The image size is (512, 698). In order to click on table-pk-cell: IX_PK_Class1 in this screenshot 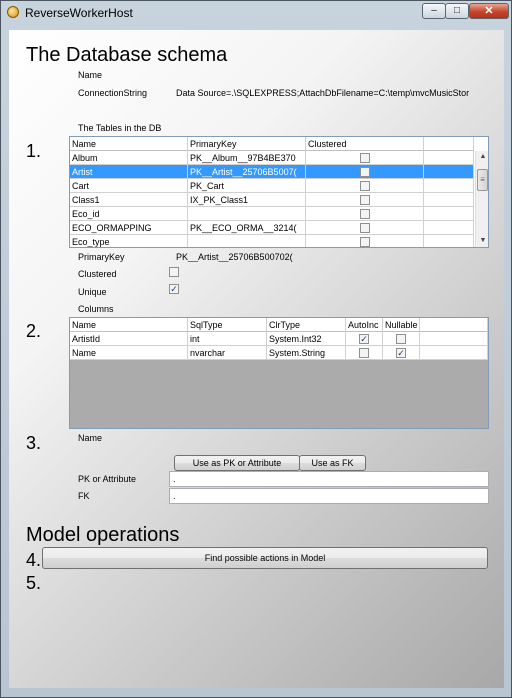, I will do `click(247, 200)`.